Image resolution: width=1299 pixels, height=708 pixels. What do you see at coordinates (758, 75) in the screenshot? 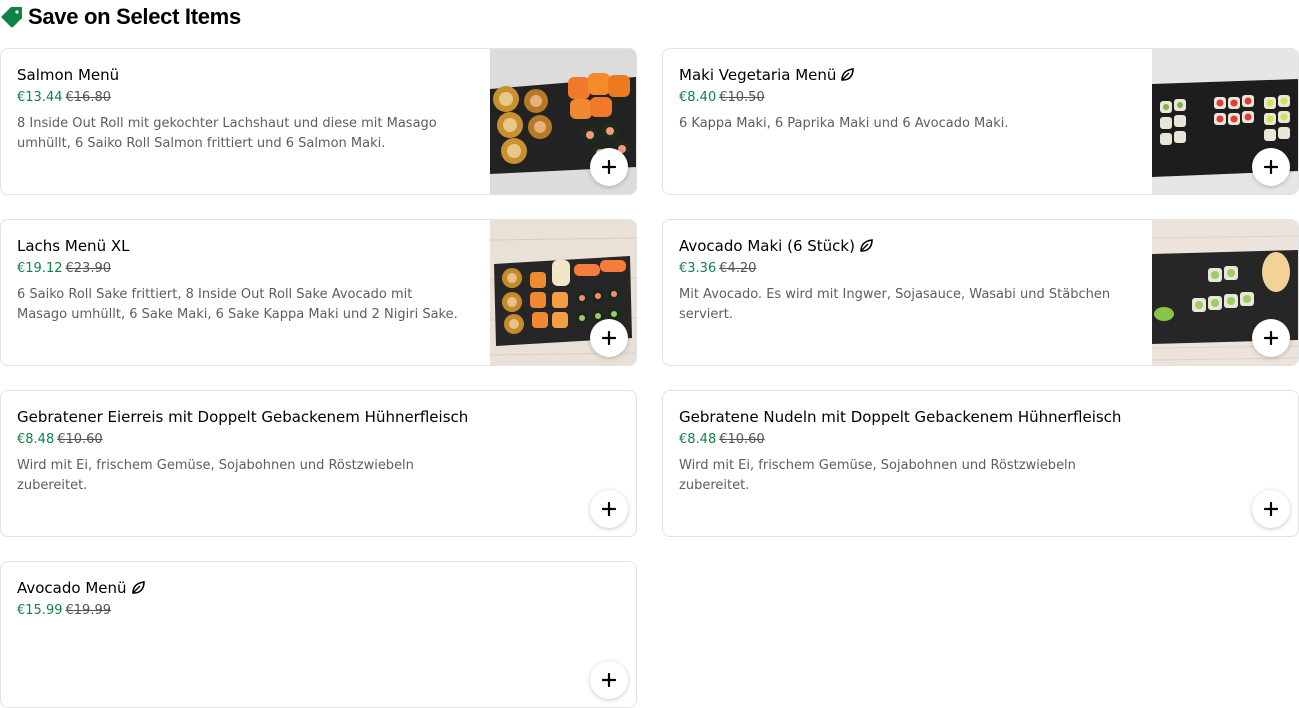
I see `item-title: Maki Vegetaria Menü` at bounding box center [758, 75].